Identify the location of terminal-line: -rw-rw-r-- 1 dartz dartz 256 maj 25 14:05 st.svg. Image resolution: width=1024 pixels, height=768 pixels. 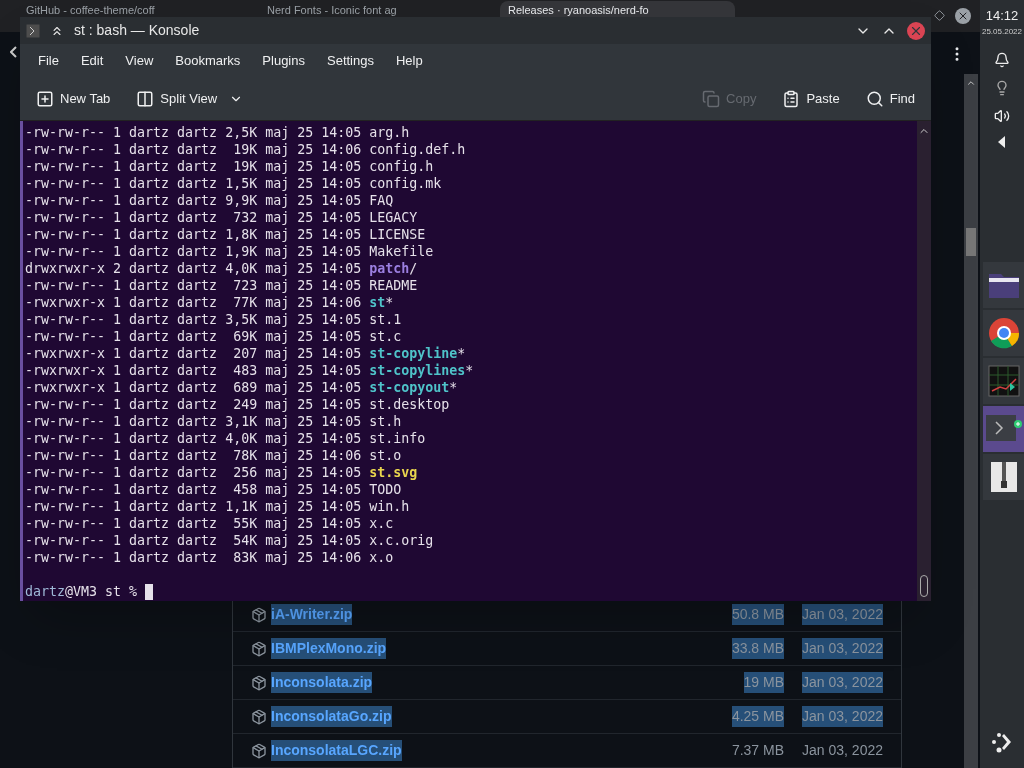
(222, 472).